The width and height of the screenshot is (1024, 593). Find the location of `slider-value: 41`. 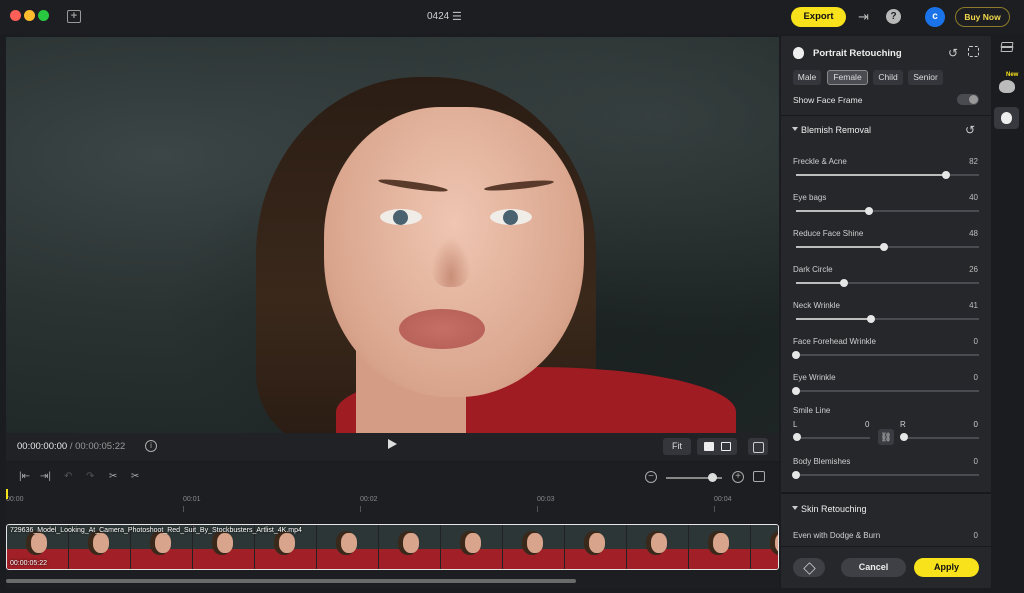

slider-value: 41 is located at coordinates (973, 305).